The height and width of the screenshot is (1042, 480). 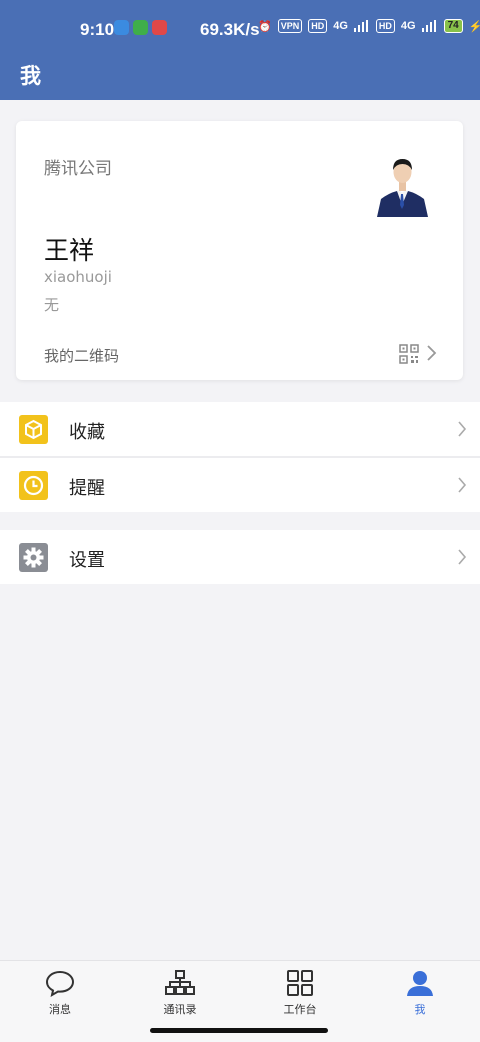 What do you see at coordinates (97, 29) in the screenshot?
I see `status-time: 9:10` at bounding box center [97, 29].